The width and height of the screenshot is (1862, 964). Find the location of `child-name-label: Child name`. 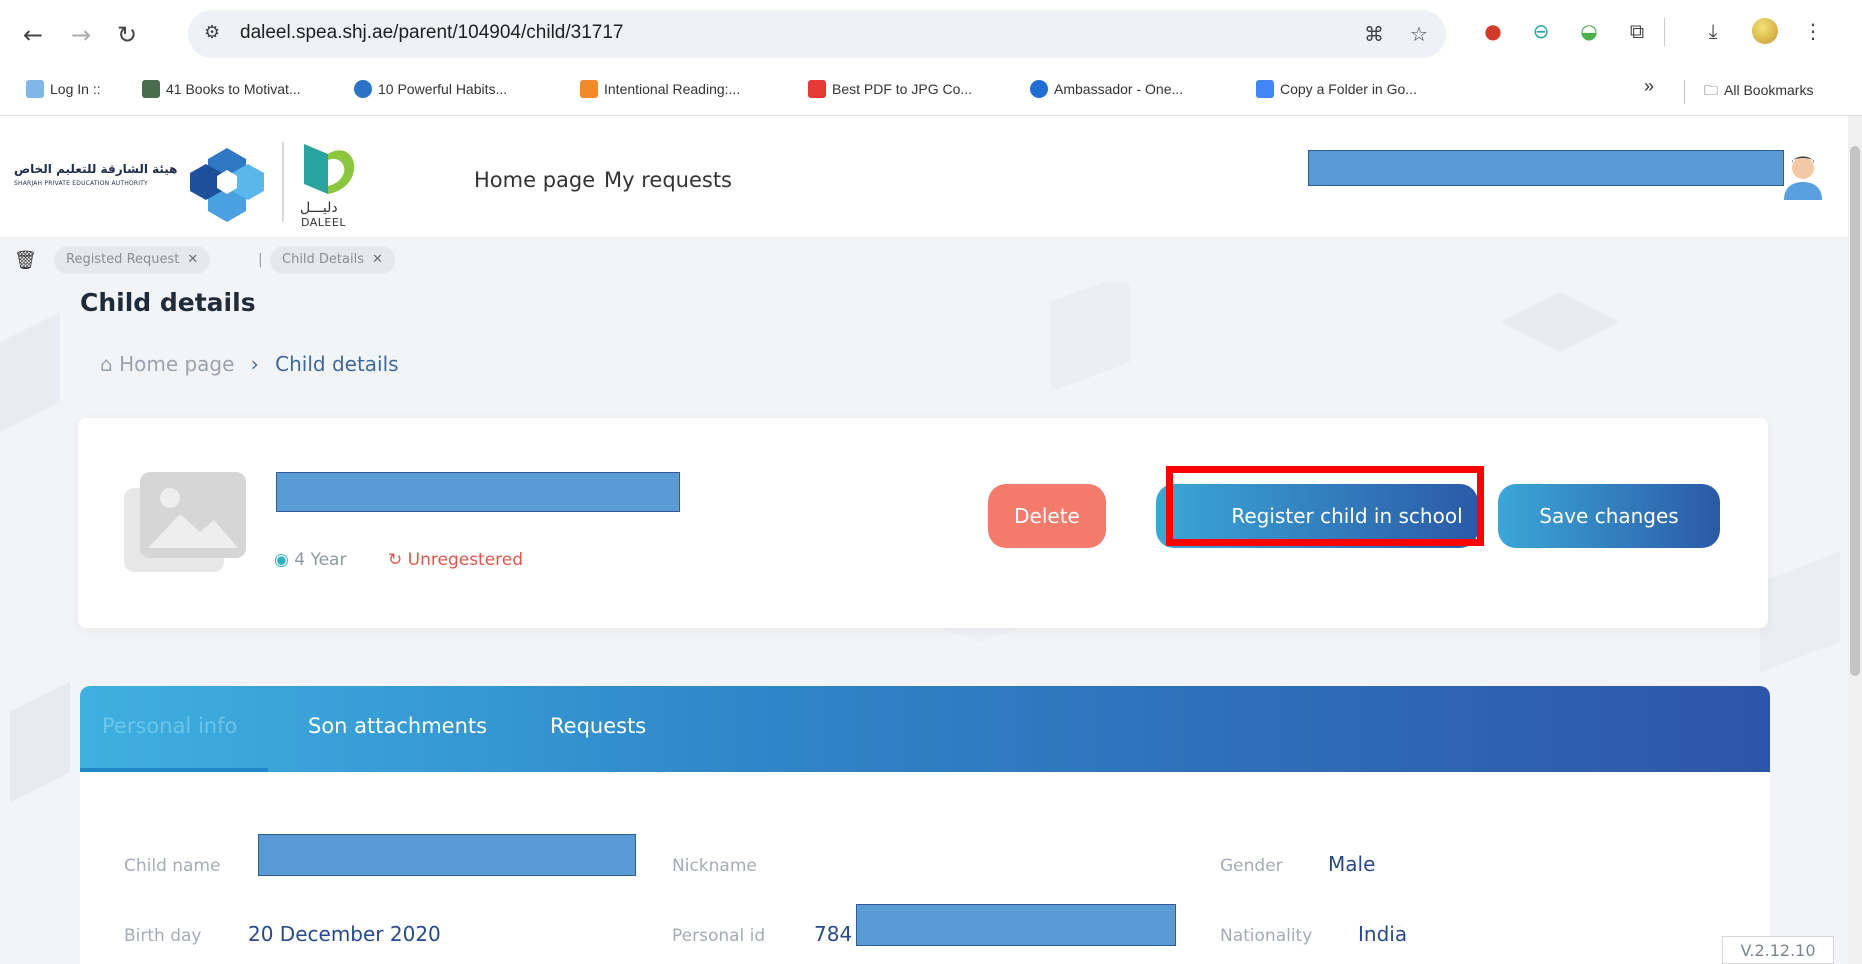

child-name-label: Child name is located at coordinates (172, 866).